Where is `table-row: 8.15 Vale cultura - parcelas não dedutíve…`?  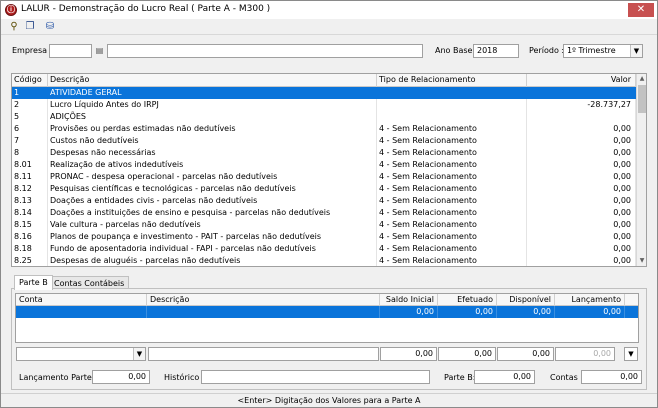 table-row: 8.15 Vale cultura - parcelas não dedutíve… is located at coordinates (324, 225).